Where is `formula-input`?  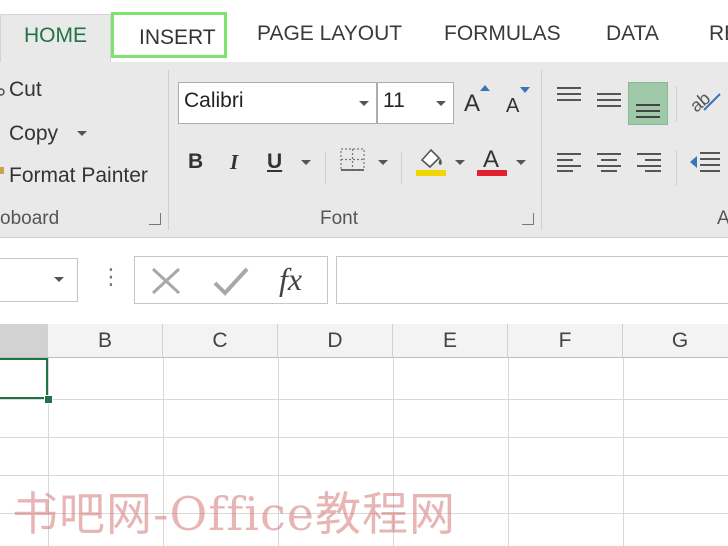 formula-input is located at coordinates (532, 280).